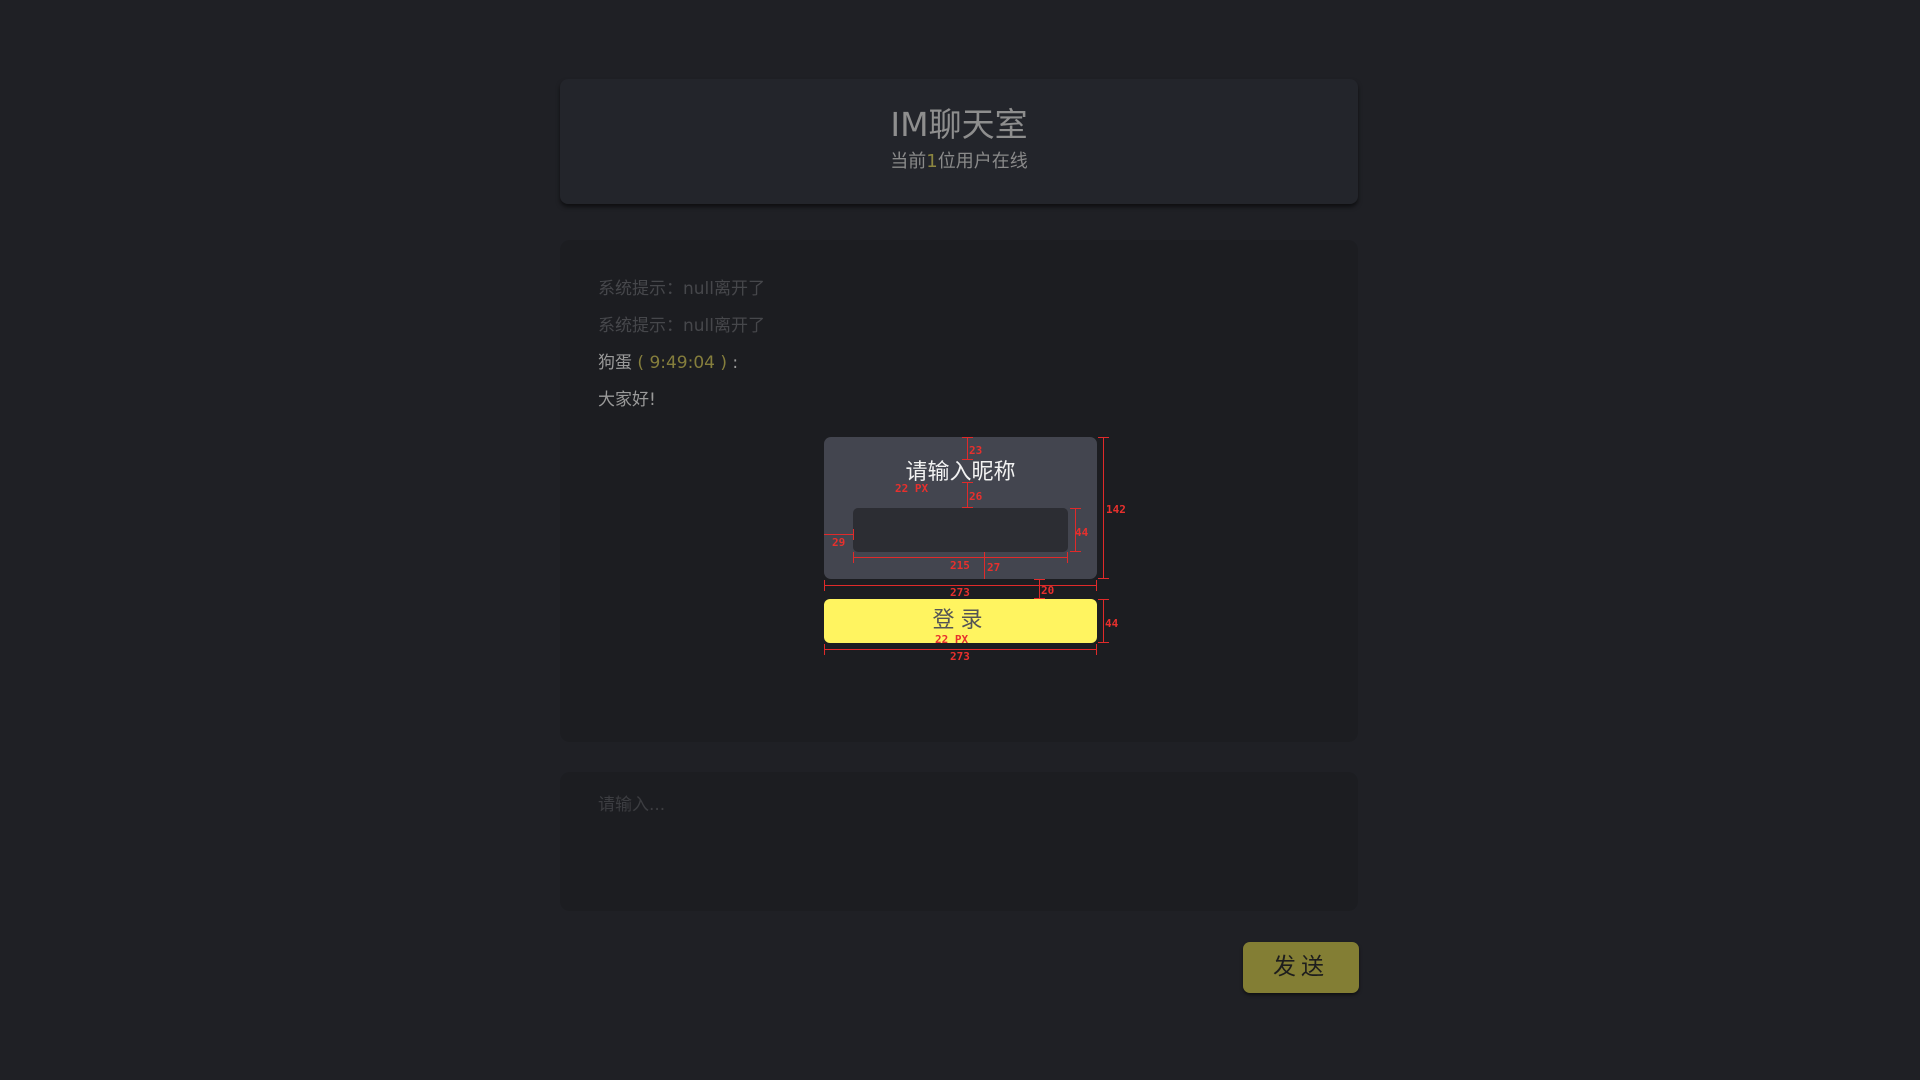 The height and width of the screenshot is (1080, 1920). Describe the element at coordinates (627, 400) in the screenshot. I see `message-body: 大家好!` at that location.